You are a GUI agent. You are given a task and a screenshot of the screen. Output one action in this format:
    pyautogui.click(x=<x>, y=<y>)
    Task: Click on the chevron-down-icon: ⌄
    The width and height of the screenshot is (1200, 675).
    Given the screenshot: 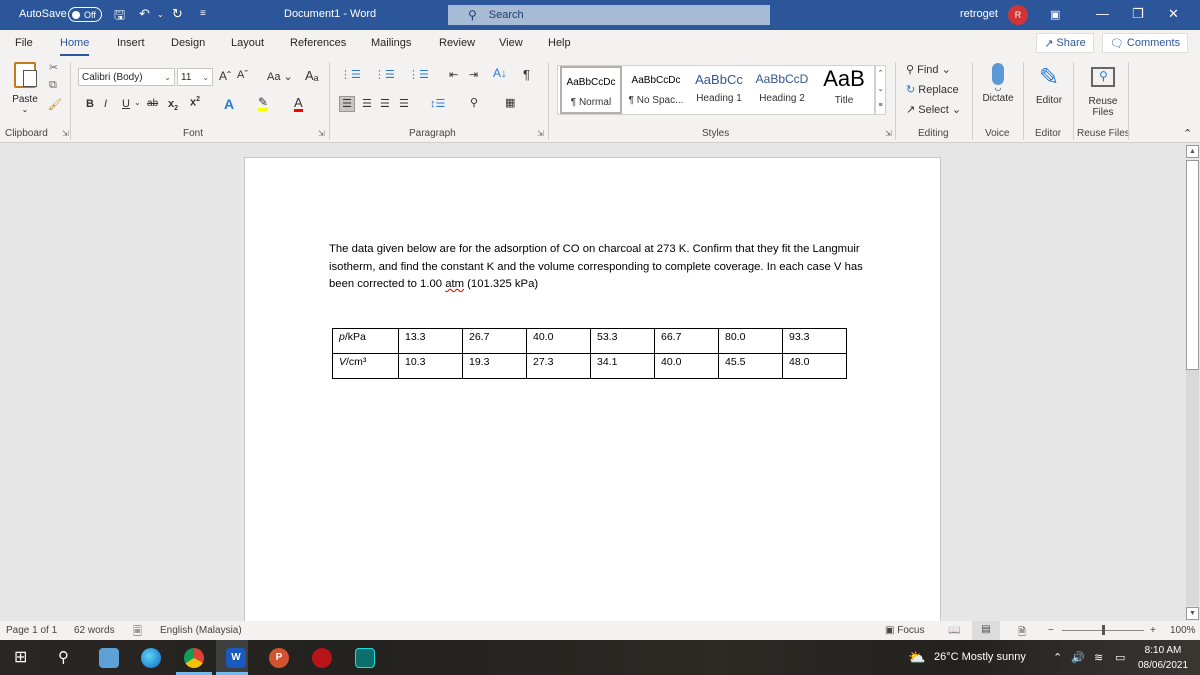 What is the action you would take?
    pyautogui.click(x=137, y=102)
    